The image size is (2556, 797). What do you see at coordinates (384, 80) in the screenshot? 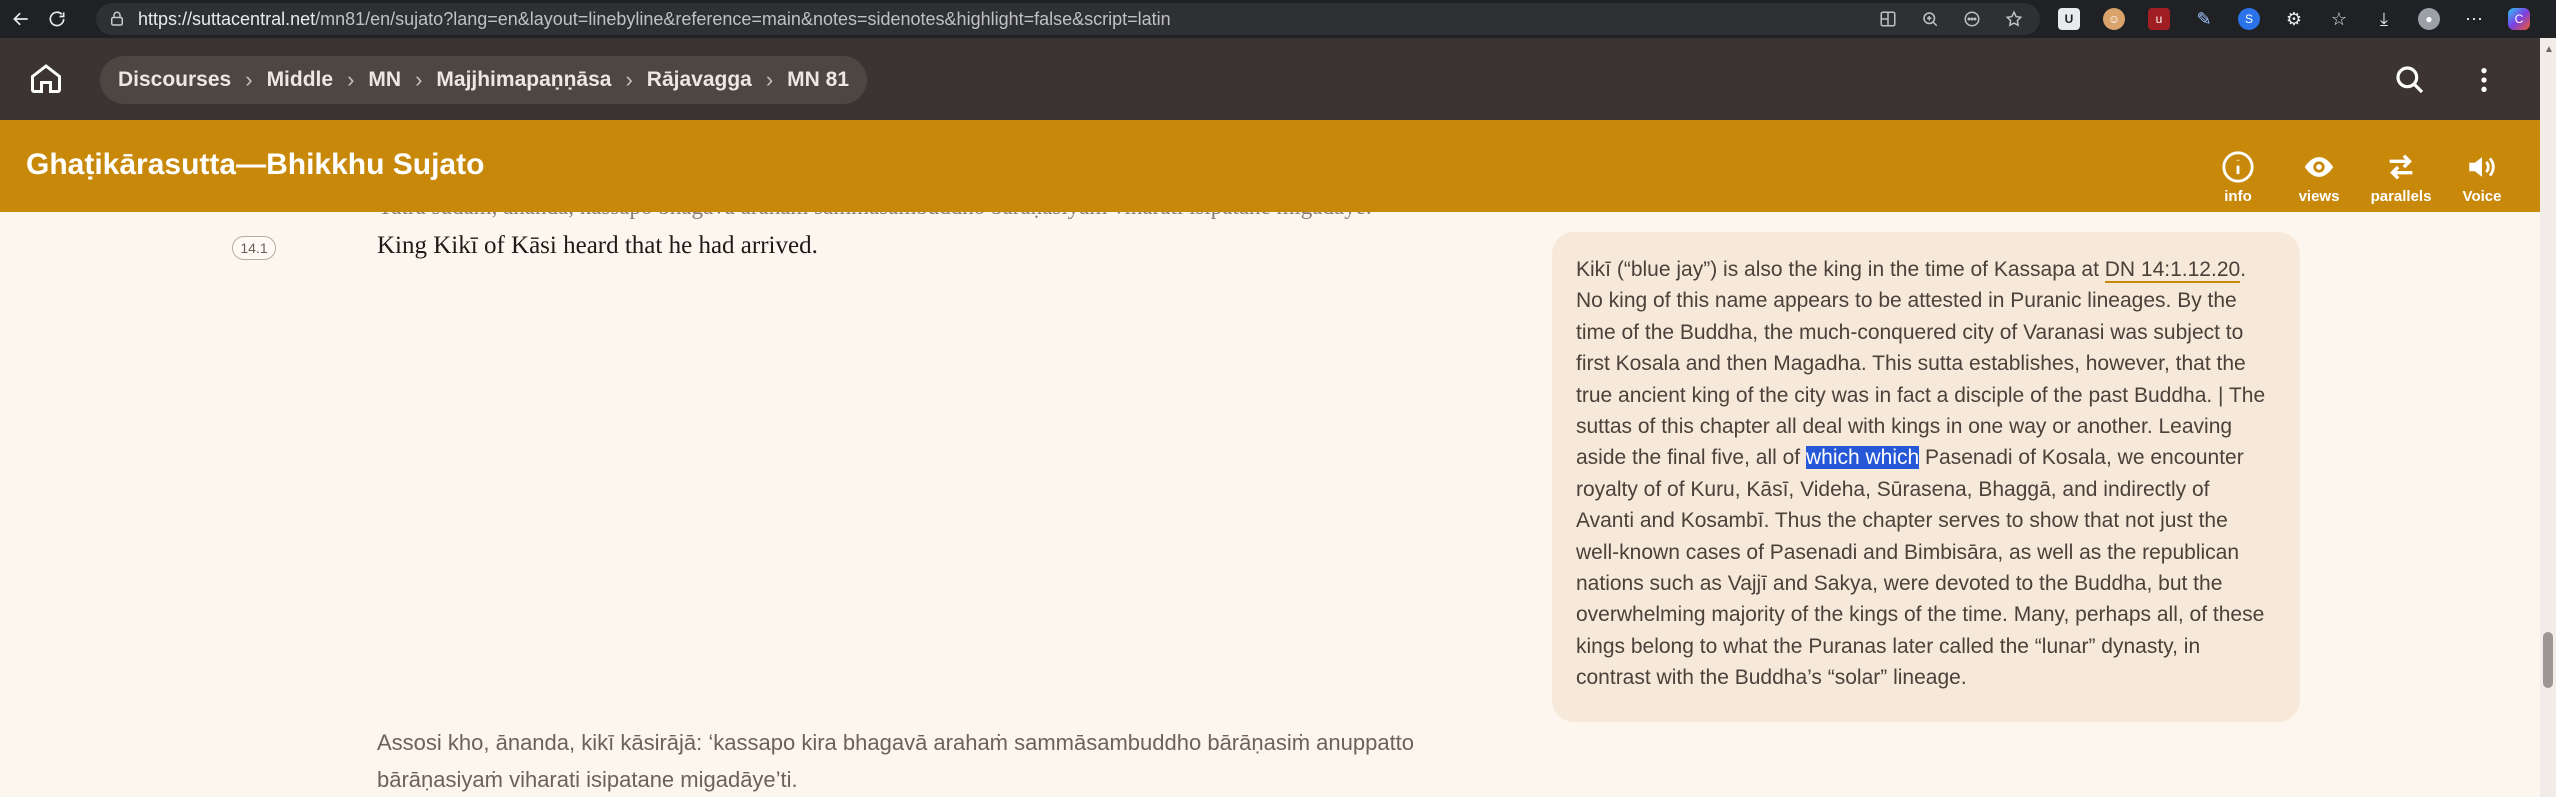
I see `breadcrumb-mn: MN` at bounding box center [384, 80].